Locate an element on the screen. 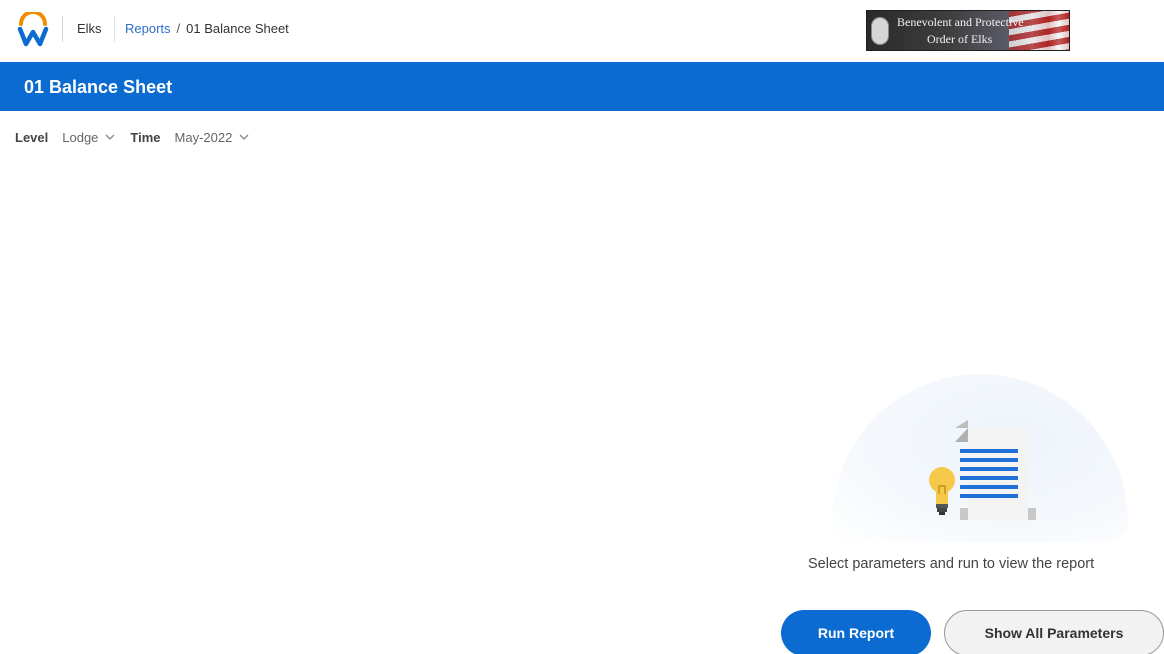 This screenshot has width=1164, height=654. show-all-parameters-button: Show All Parameters is located at coordinates (1054, 632).